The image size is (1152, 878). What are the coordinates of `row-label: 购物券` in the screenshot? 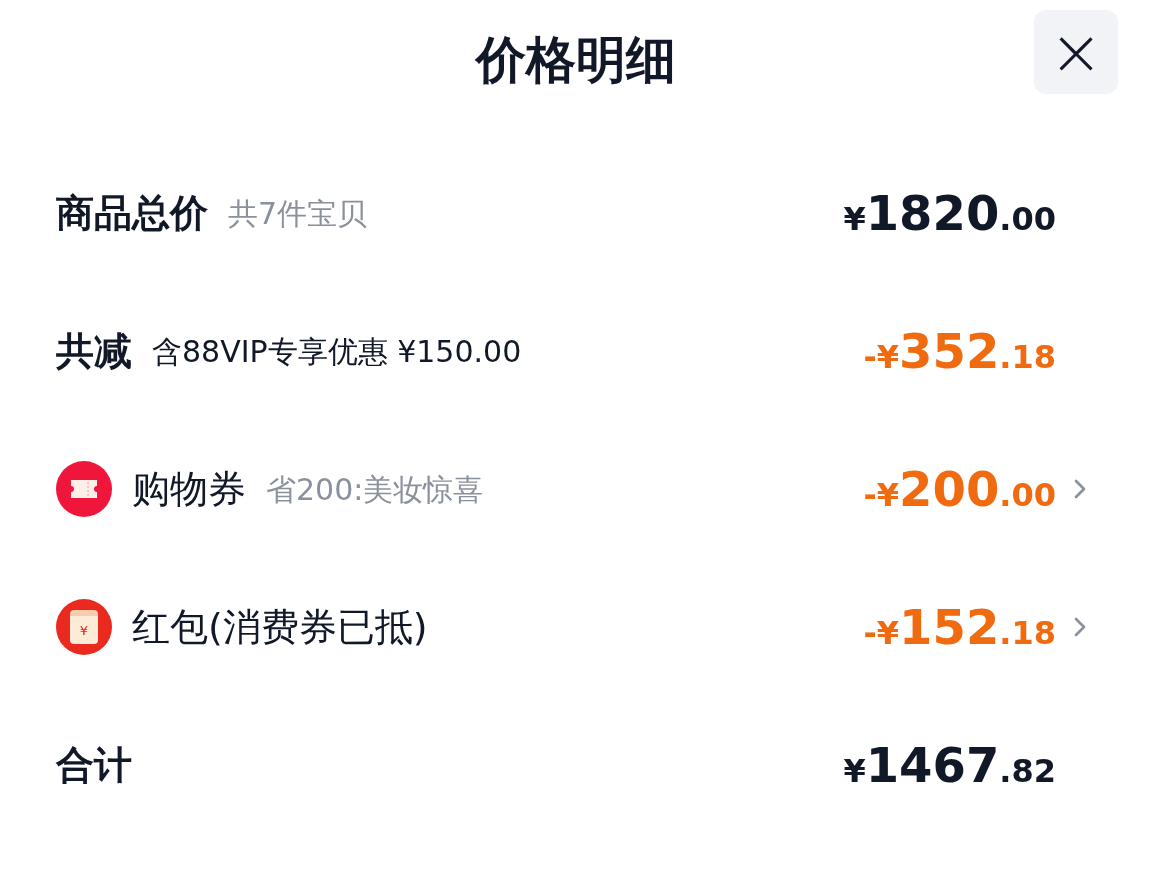 It's located at (189, 489).